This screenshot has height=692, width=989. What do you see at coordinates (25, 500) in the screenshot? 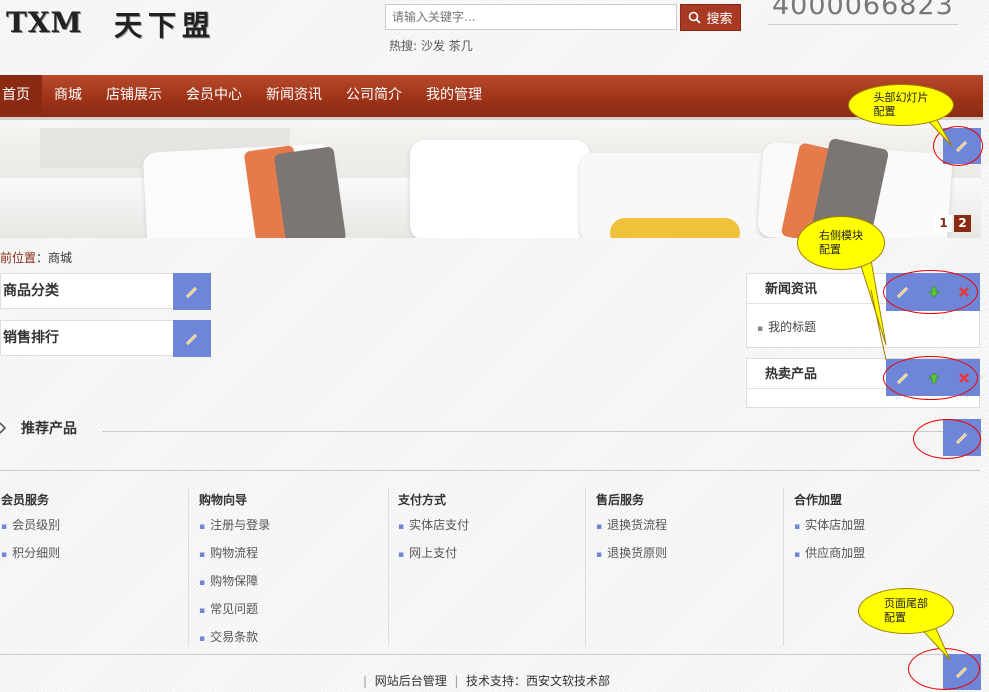
I see `footer-column-title: 会员服务` at bounding box center [25, 500].